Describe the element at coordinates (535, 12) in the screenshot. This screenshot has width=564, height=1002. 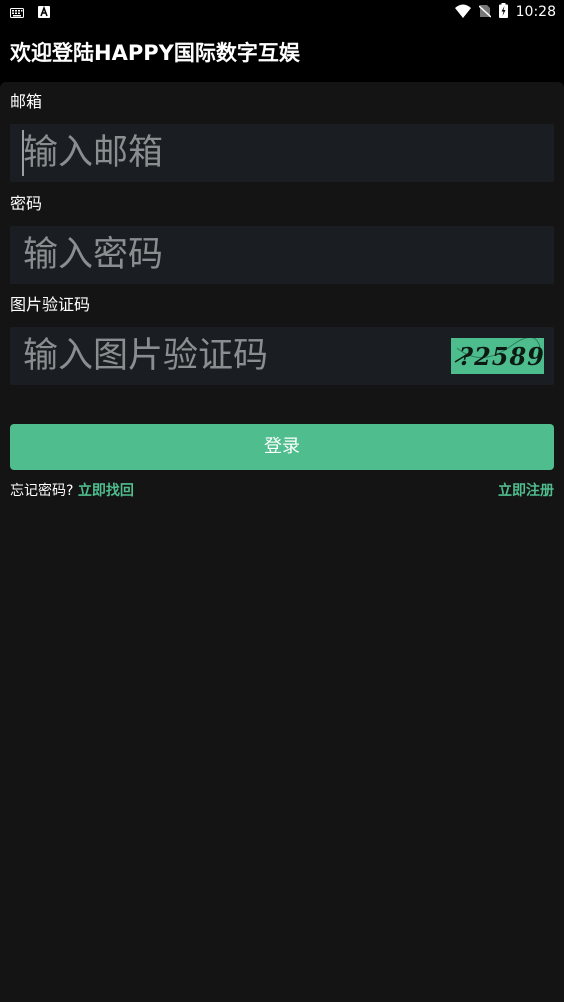
I see `clock-time: 10:28` at that location.